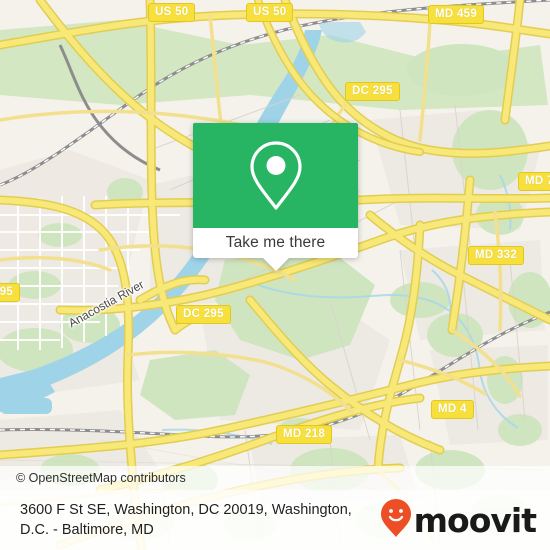  I want to click on location-pin-icon, so click(276, 176).